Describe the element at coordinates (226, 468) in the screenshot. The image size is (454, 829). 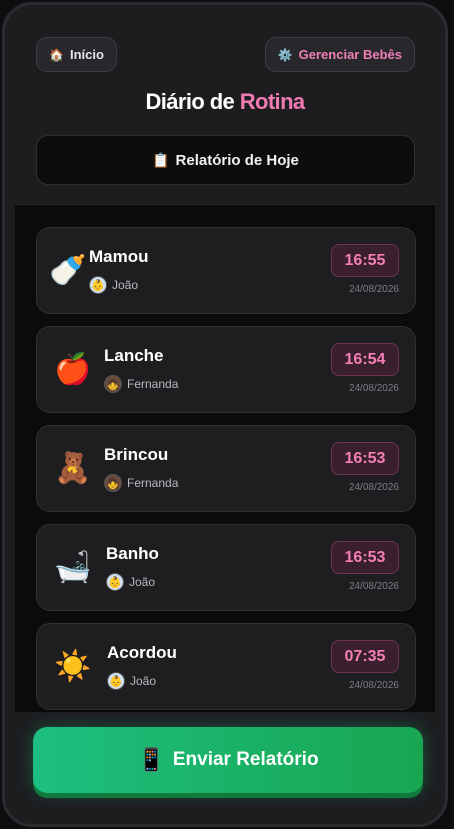
I see `list-item: 🧸 Brincou 👧 Fernanda 16:53 24/08/2026` at that location.